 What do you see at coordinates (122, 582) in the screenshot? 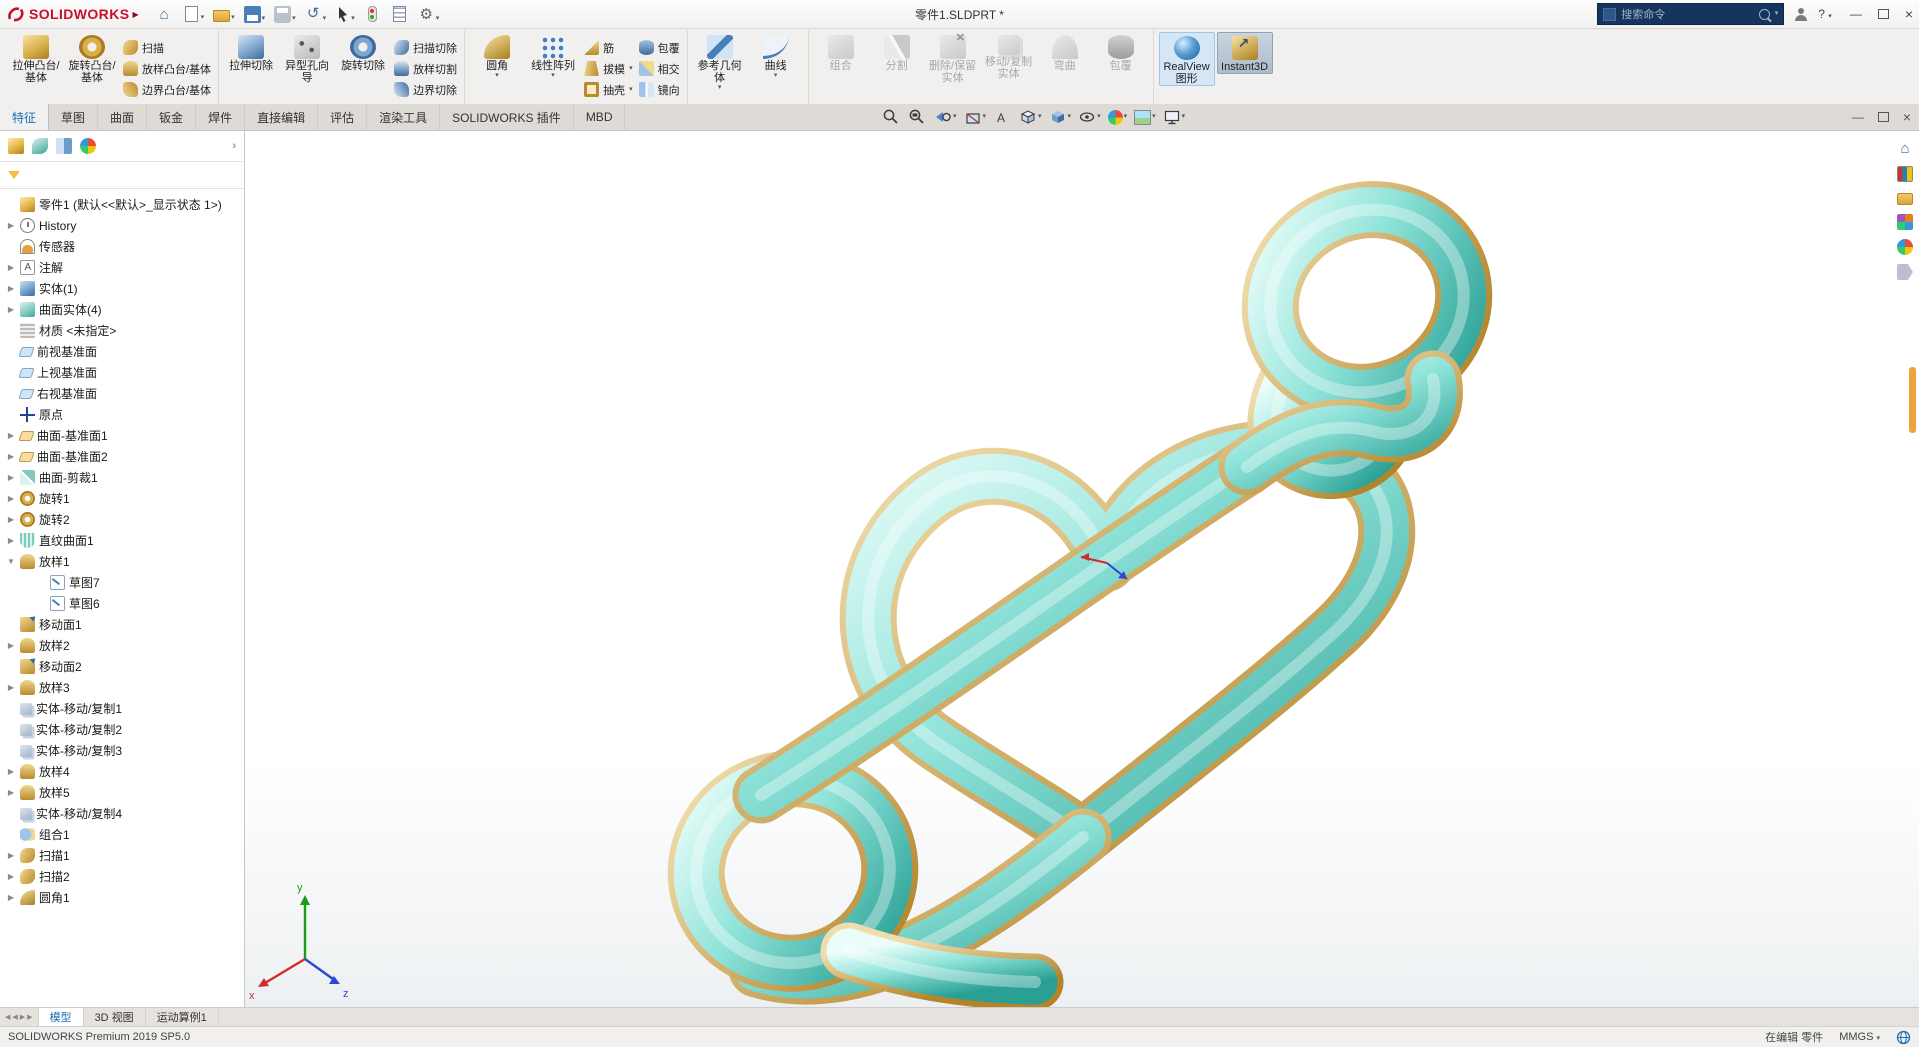
I see `tree-item-sketch7: 草图7` at bounding box center [122, 582].